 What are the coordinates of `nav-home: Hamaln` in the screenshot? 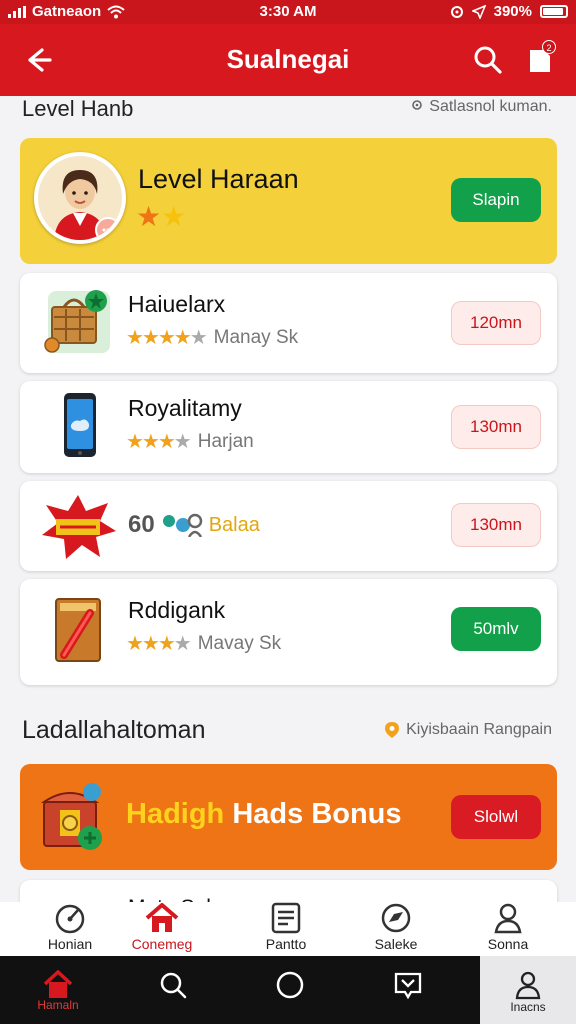 It's located at (58, 990).